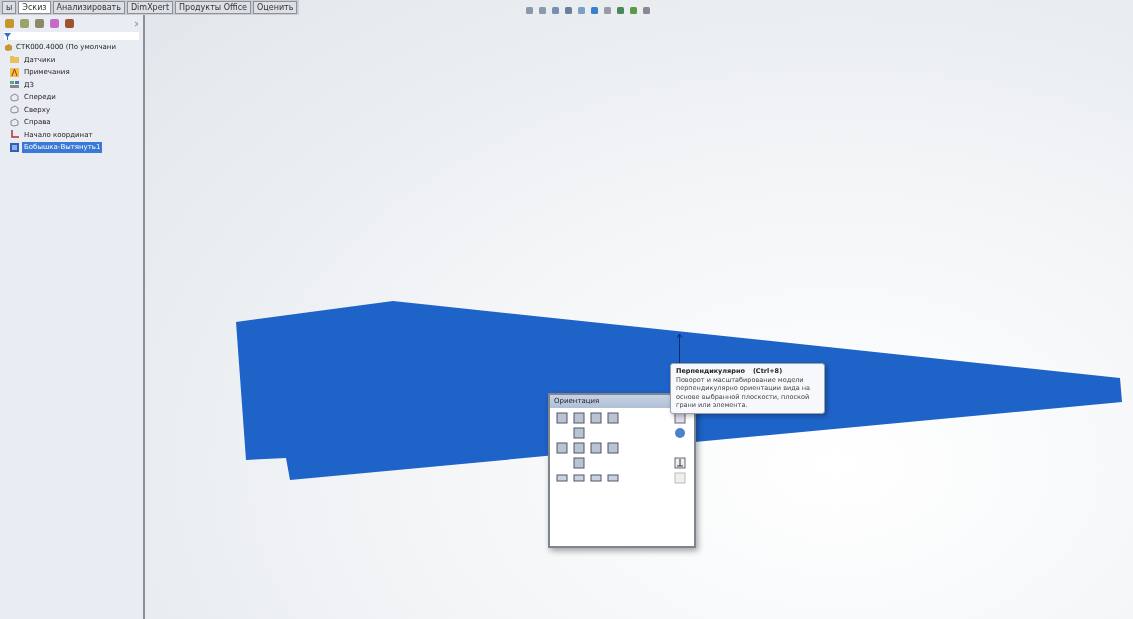 Image resolution: width=1133 pixels, height=619 pixels. What do you see at coordinates (136, 23) in the screenshot?
I see `chevron-icon` at bounding box center [136, 23].